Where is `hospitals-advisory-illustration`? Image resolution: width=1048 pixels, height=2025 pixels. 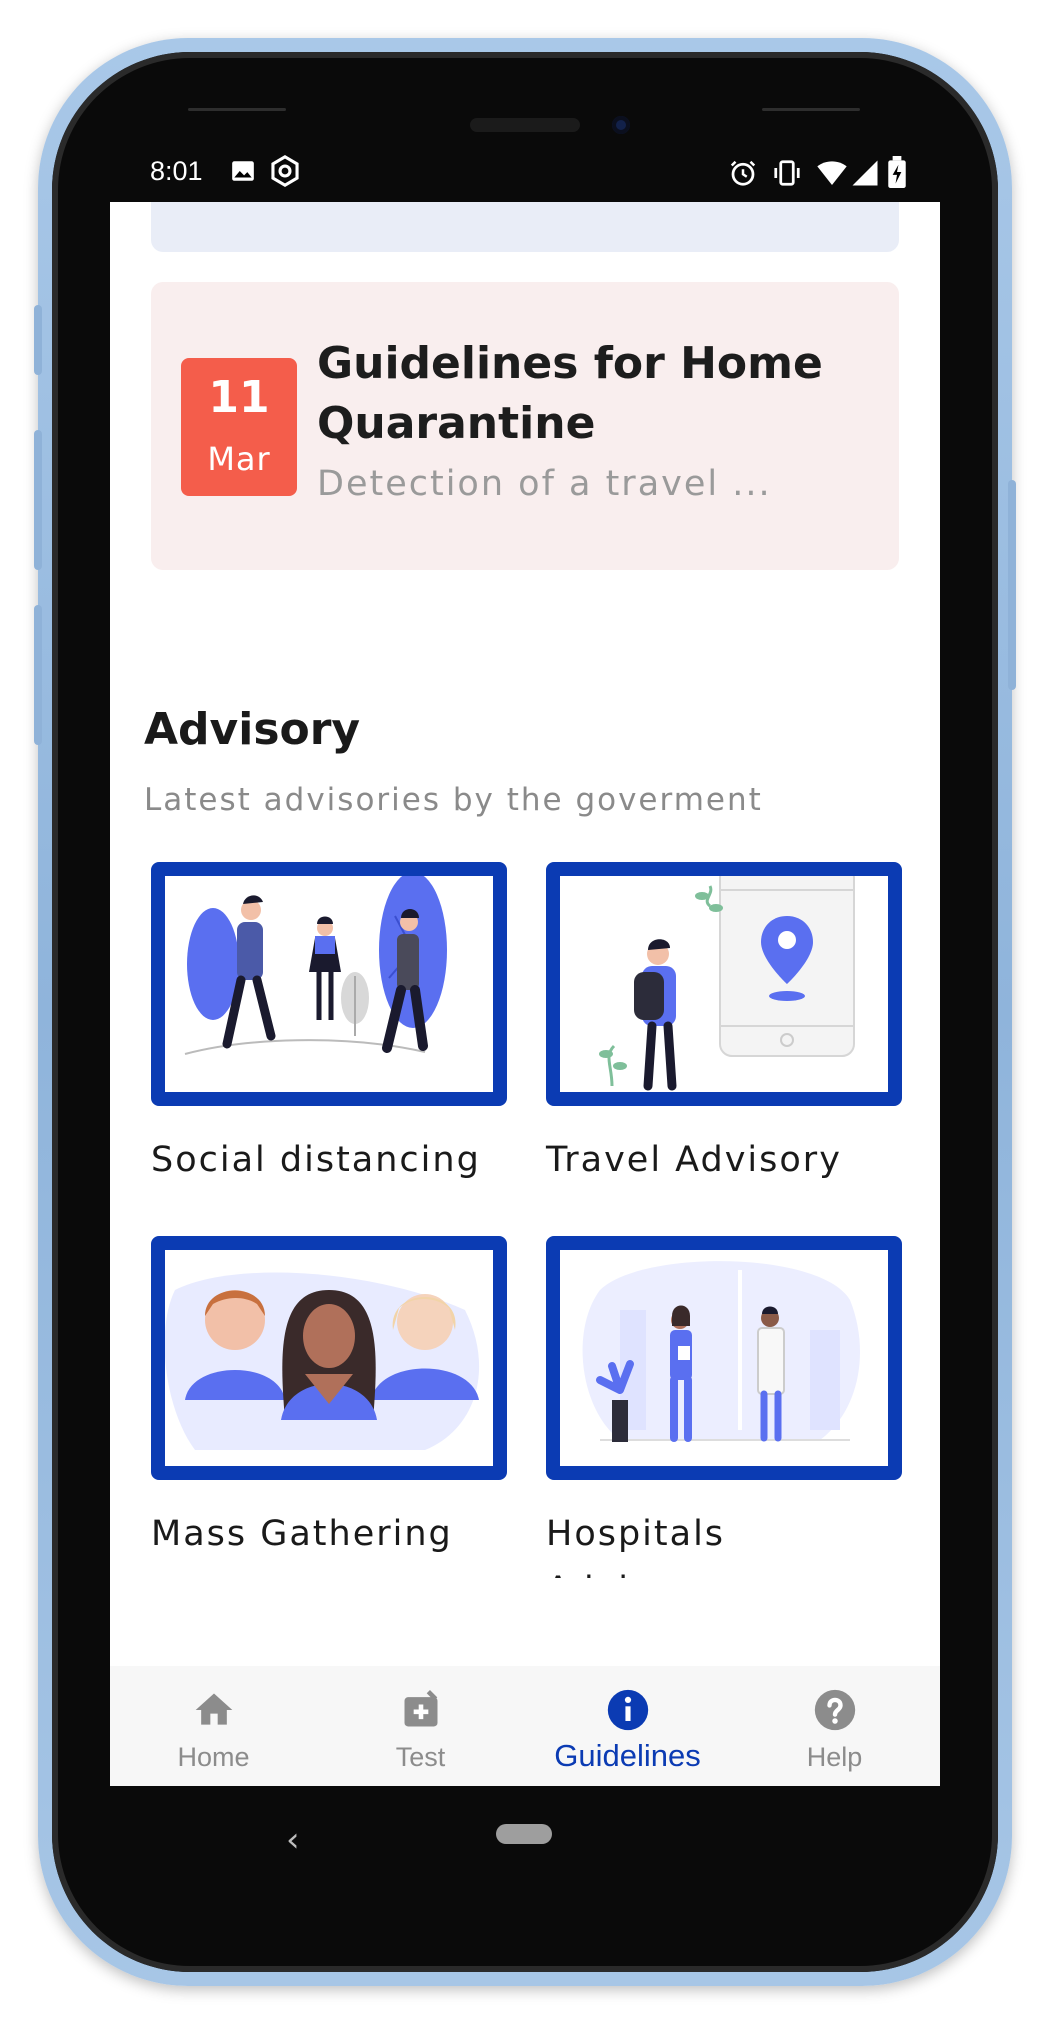 hospitals-advisory-illustration is located at coordinates (724, 1358).